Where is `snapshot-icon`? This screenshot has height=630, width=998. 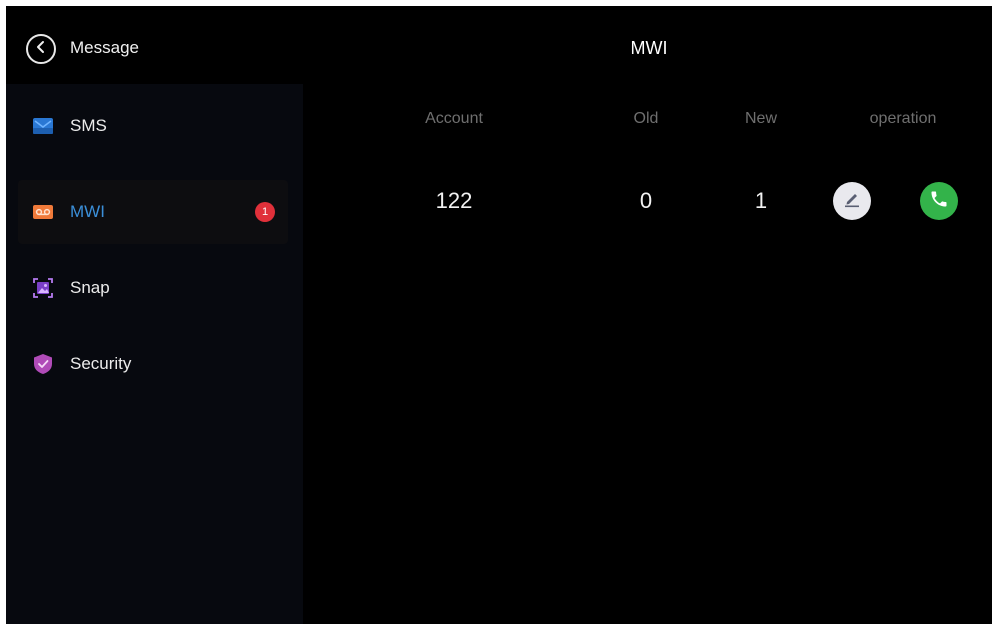 snapshot-icon is located at coordinates (43, 288).